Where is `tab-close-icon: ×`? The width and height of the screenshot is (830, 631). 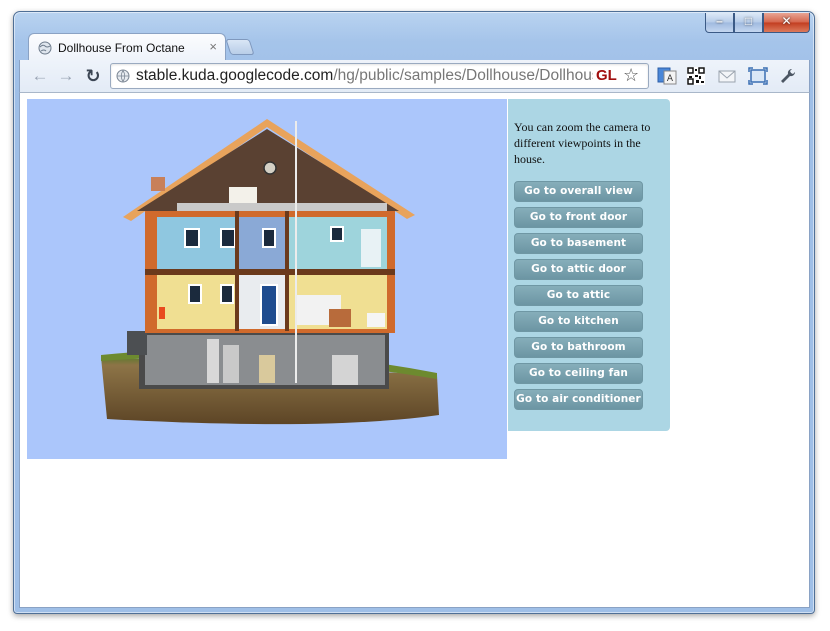
tab-close-icon: × is located at coordinates (213, 46).